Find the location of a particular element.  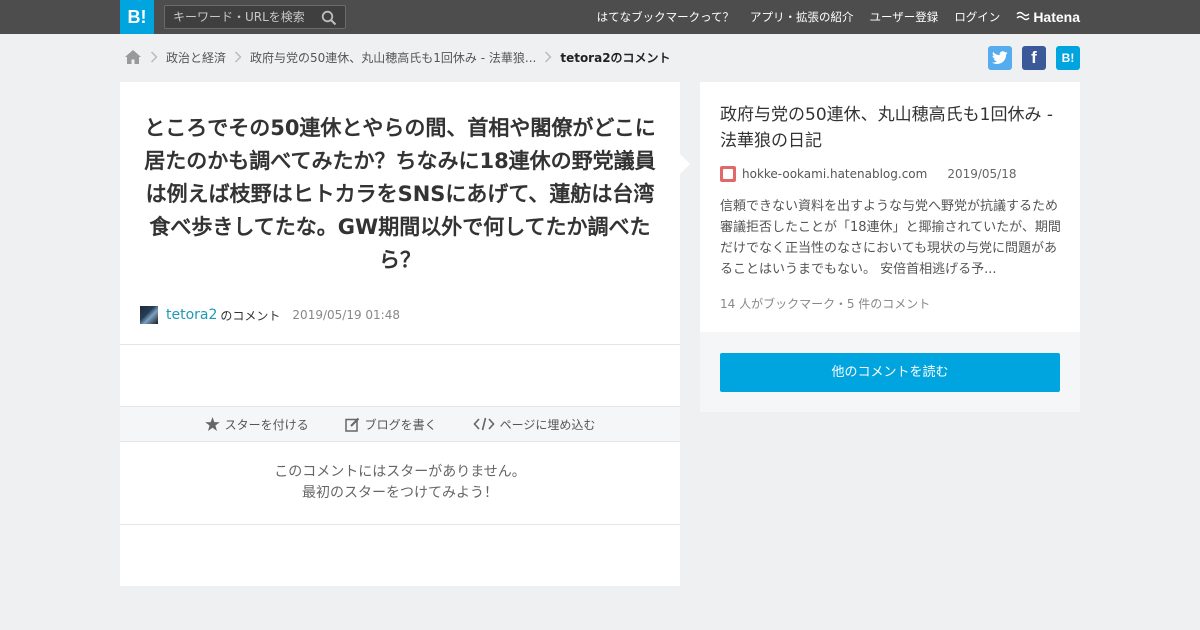

comment-date: 2019/05/19 01:48 is located at coordinates (346, 315).